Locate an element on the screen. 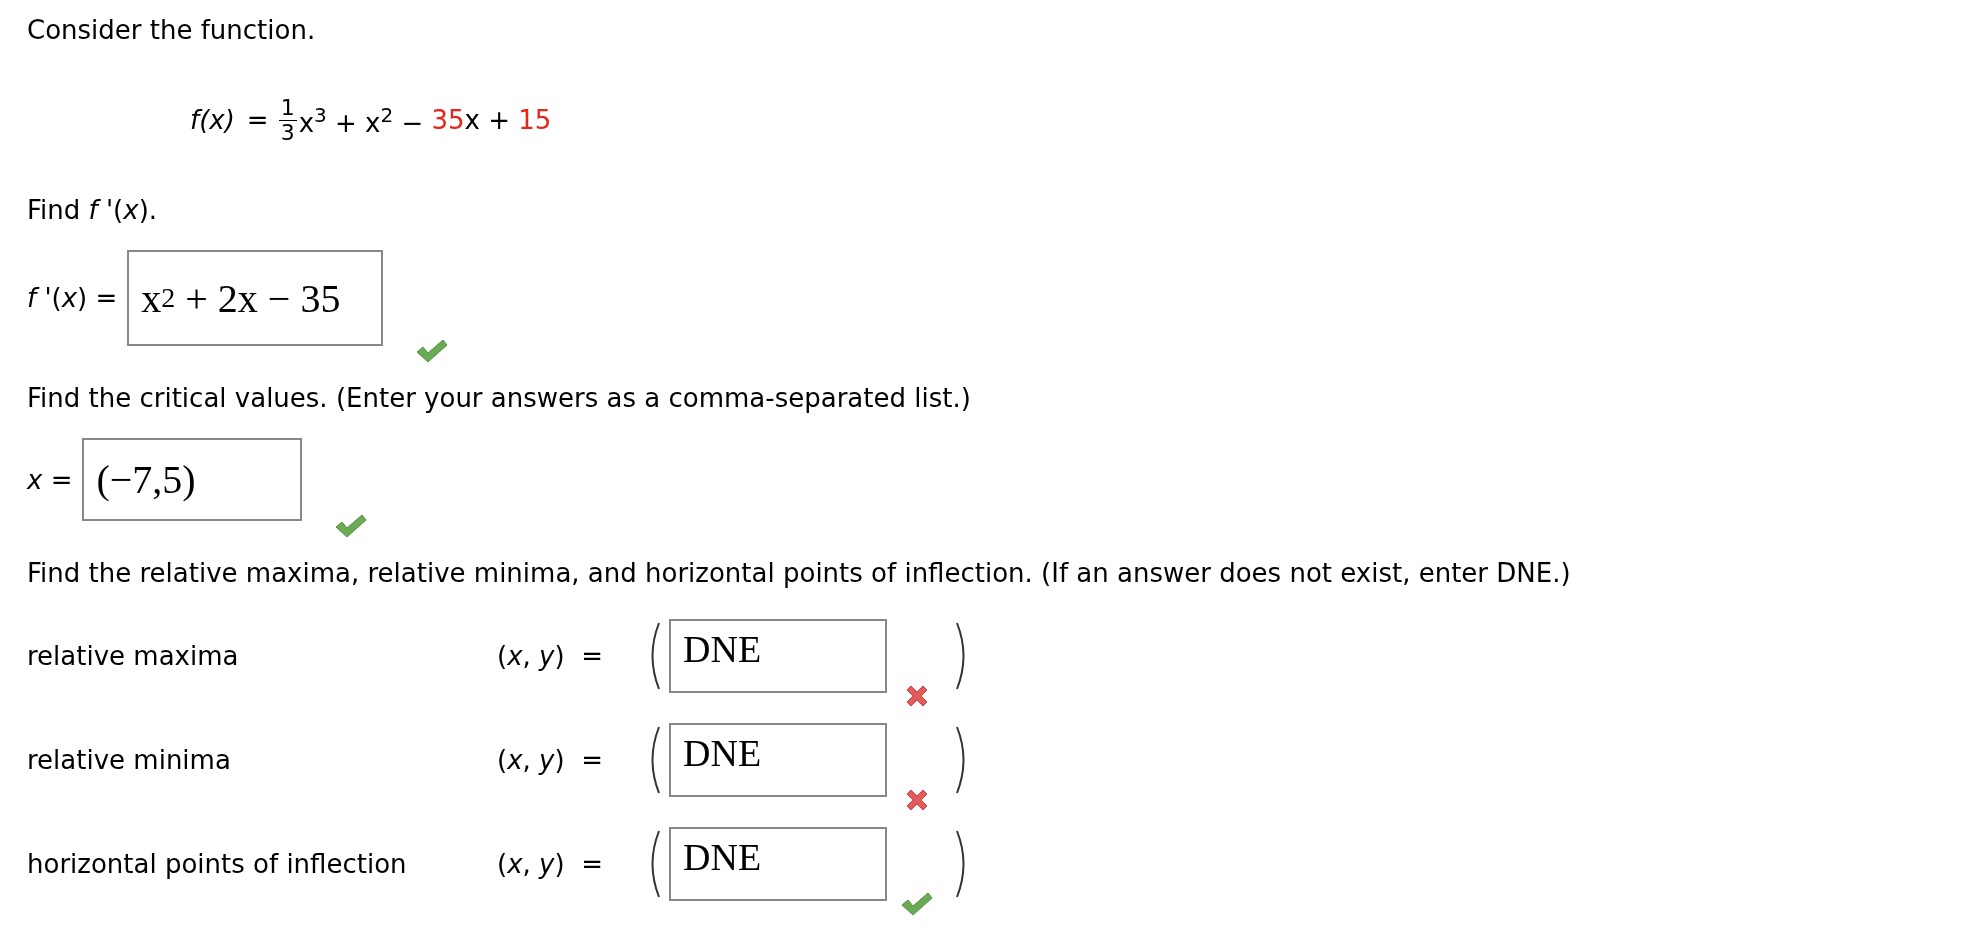  equals-sign: = is located at coordinates (257, 120).